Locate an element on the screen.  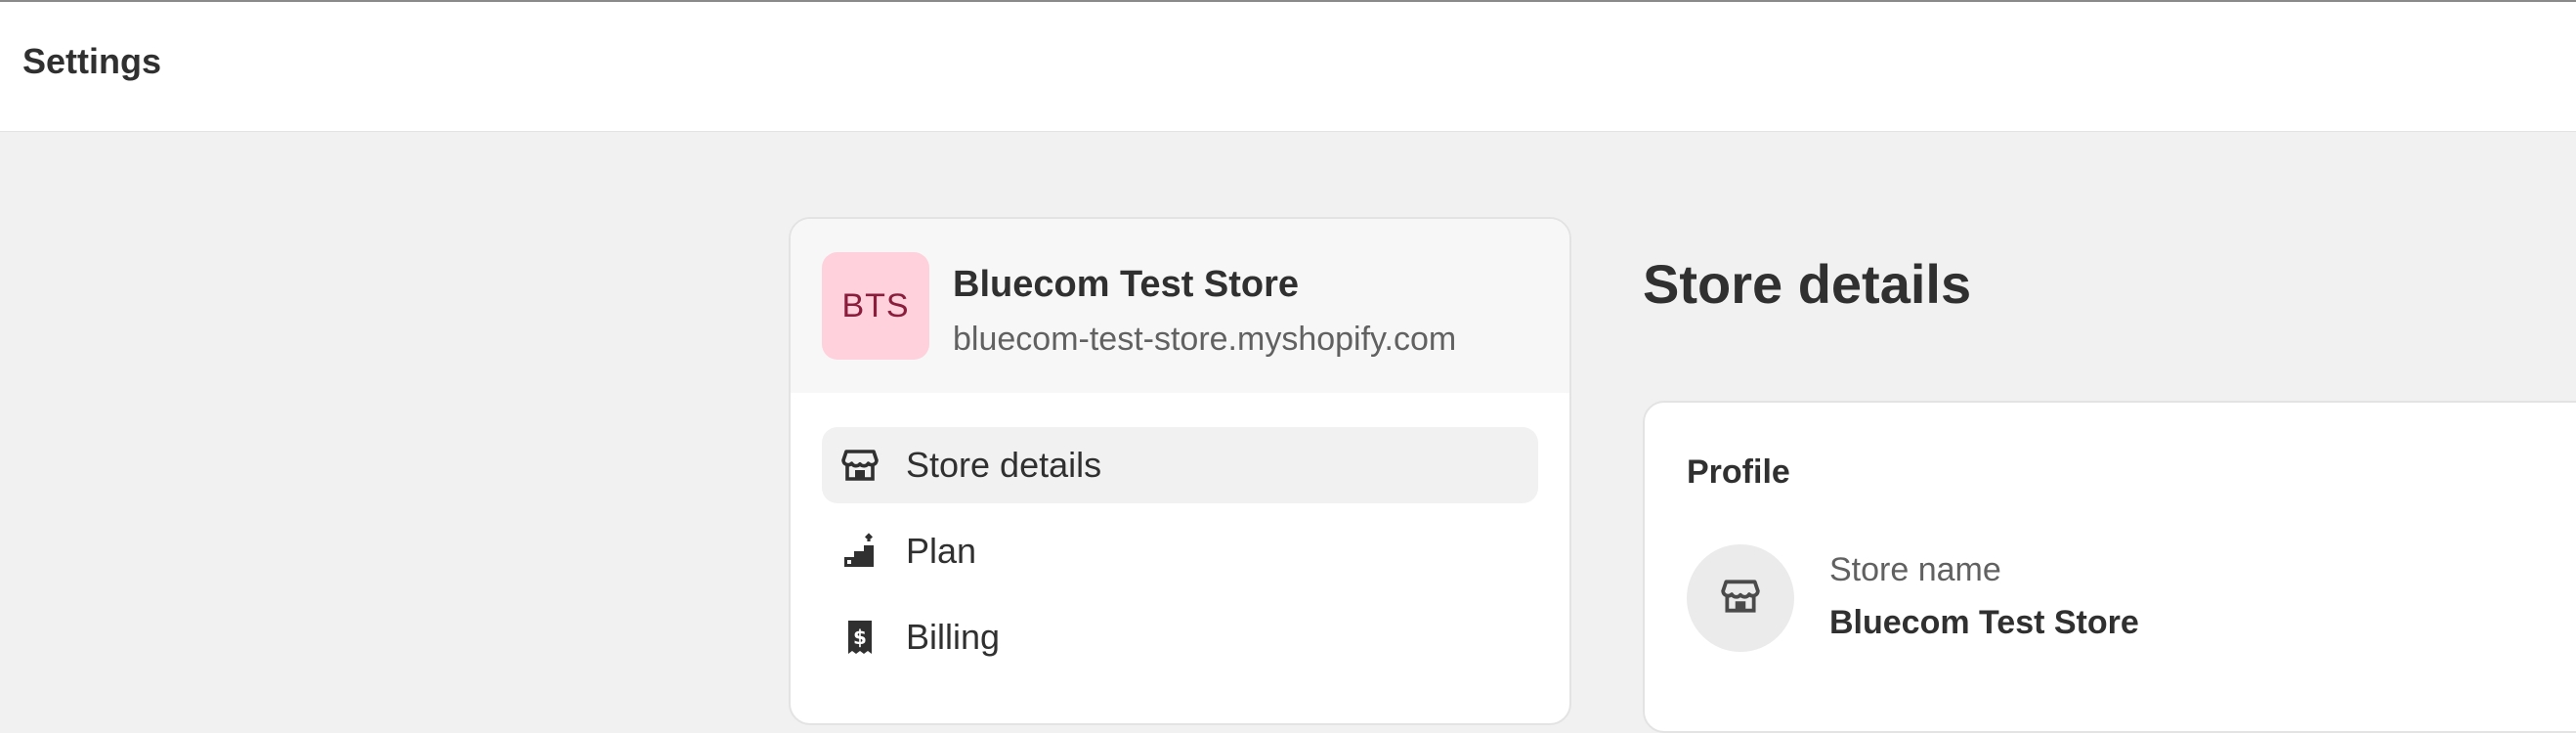
nav-item-store-details: Store details is located at coordinates (1180, 465).